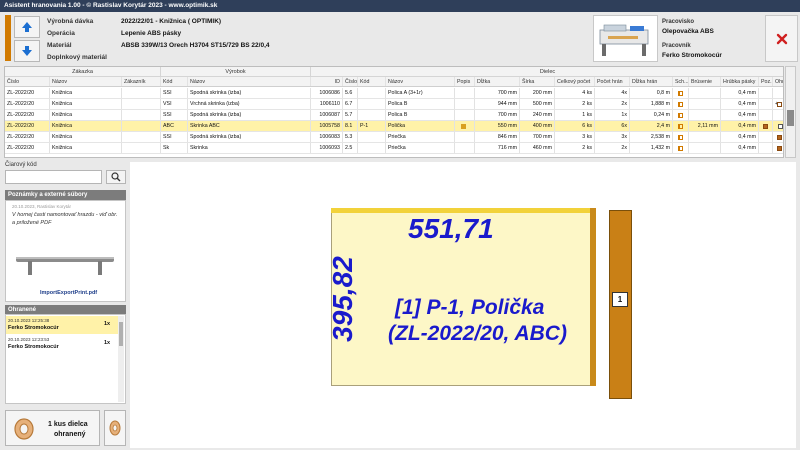 Image resolution: width=800 pixels, height=450 pixels. Describe the element at coordinates (575, 115) in the screenshot. I see `cell-total-count: 1 ks` at that location.